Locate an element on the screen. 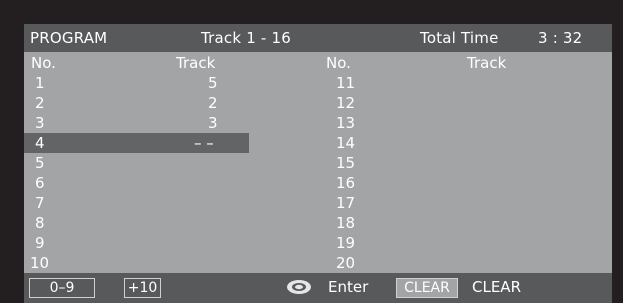 This screenshot has width=623, height=303. header-bar: PROGRAM Track 1 - 16 Total Time 3 : 32 is located at coordinates (318, 38).